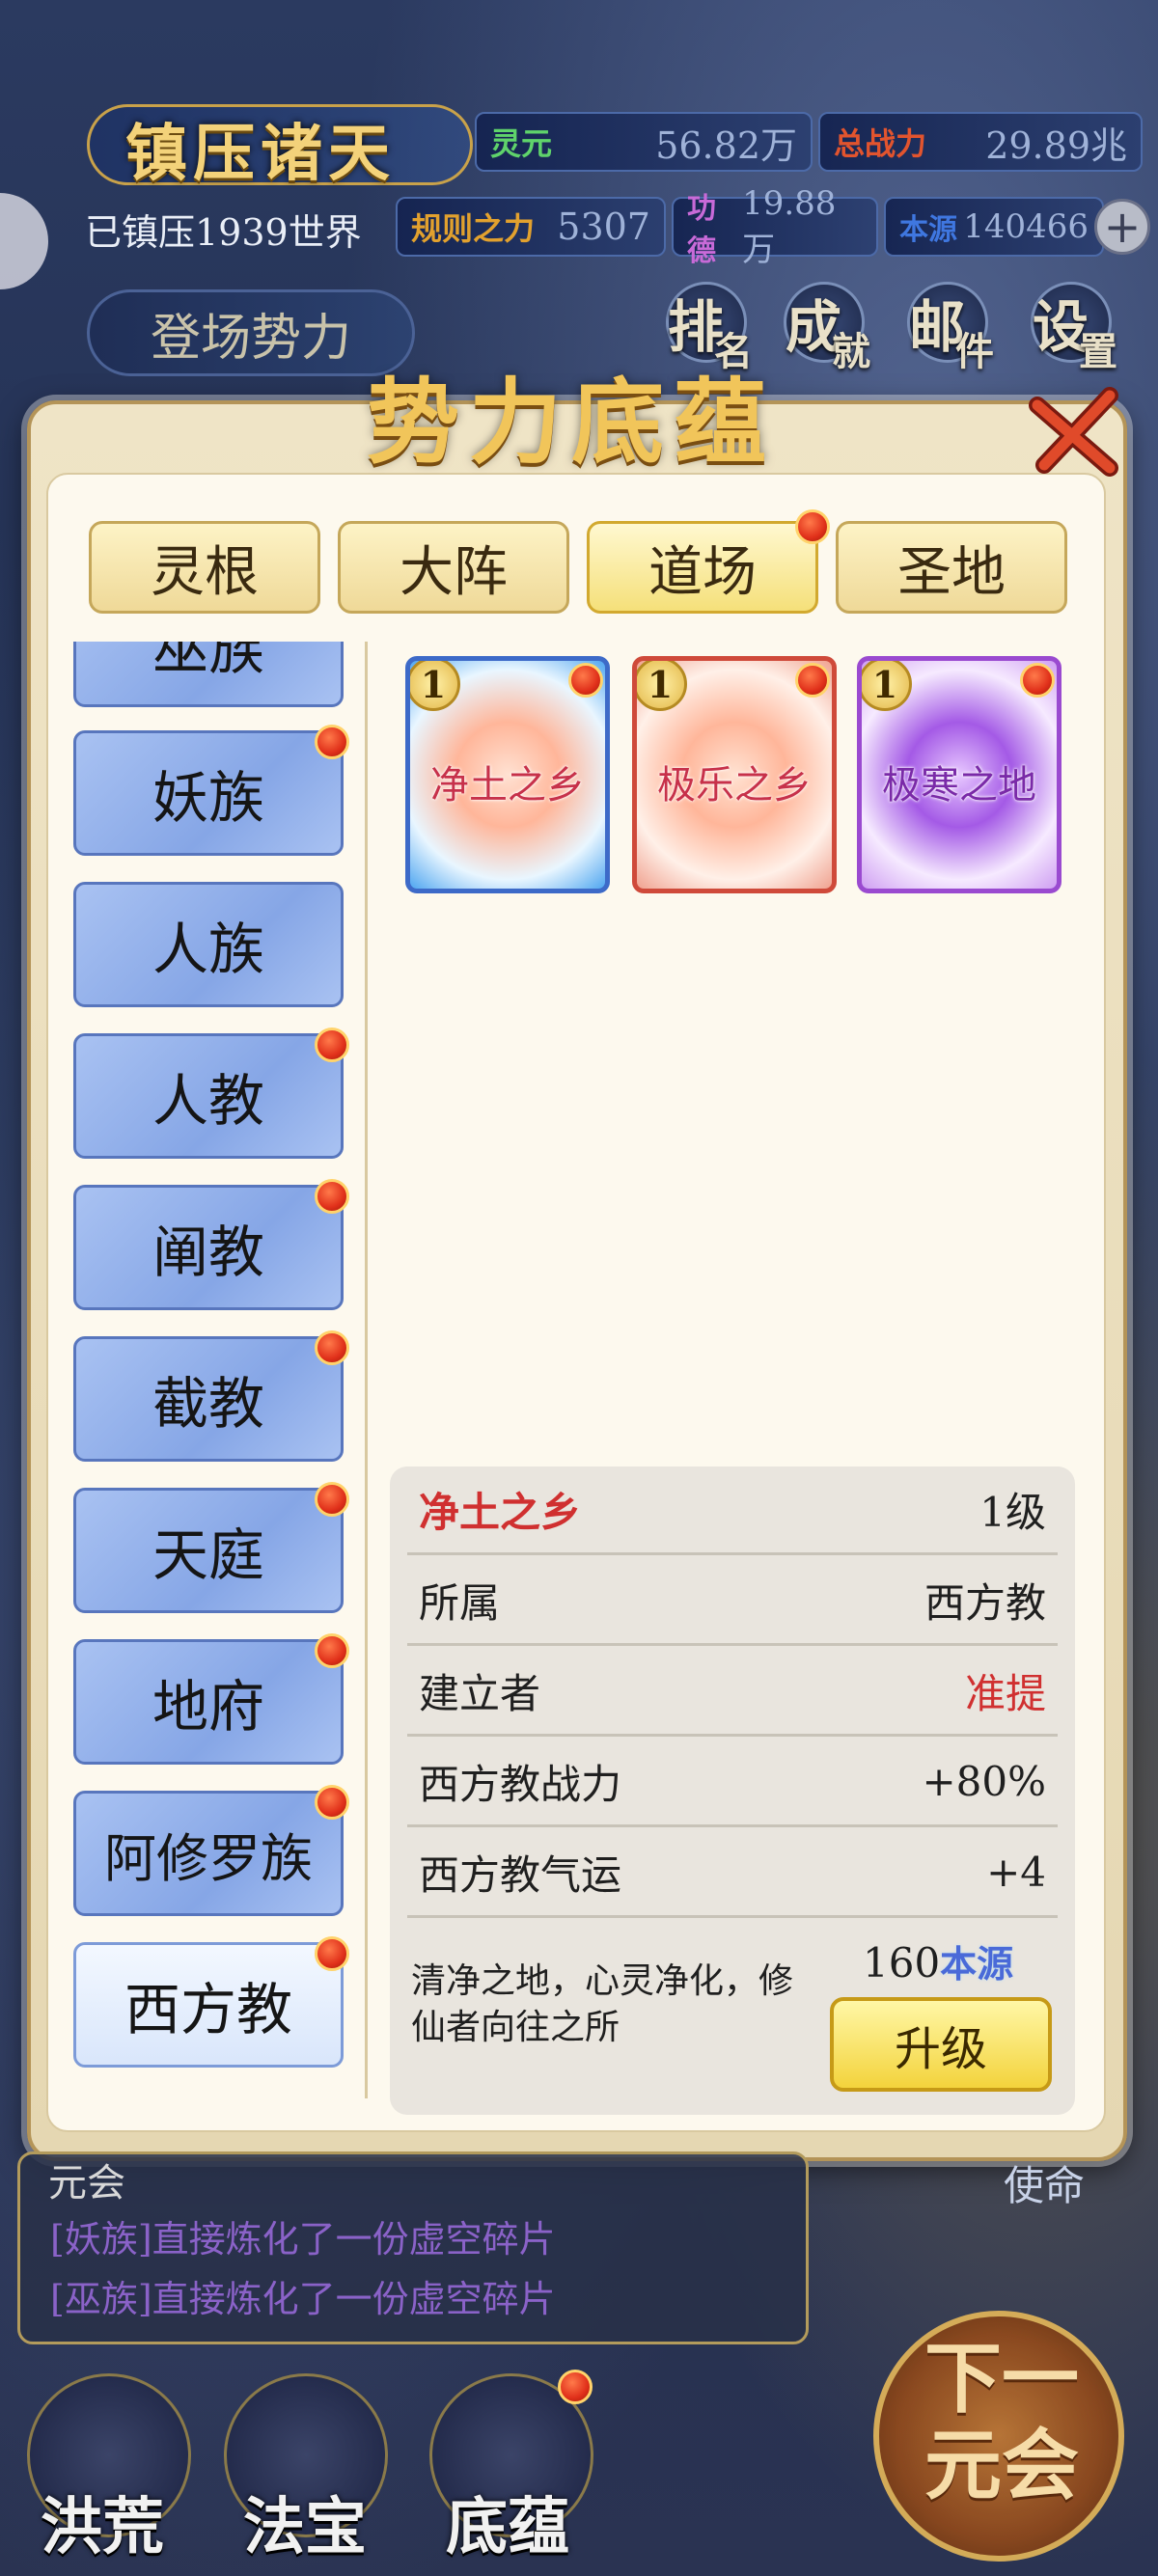 The image size is (1158, 2576). What do you see at coordinates (460, 1603) in the screenshot?
I see `detail-label: 所属` at bounding box center [460, 1603].